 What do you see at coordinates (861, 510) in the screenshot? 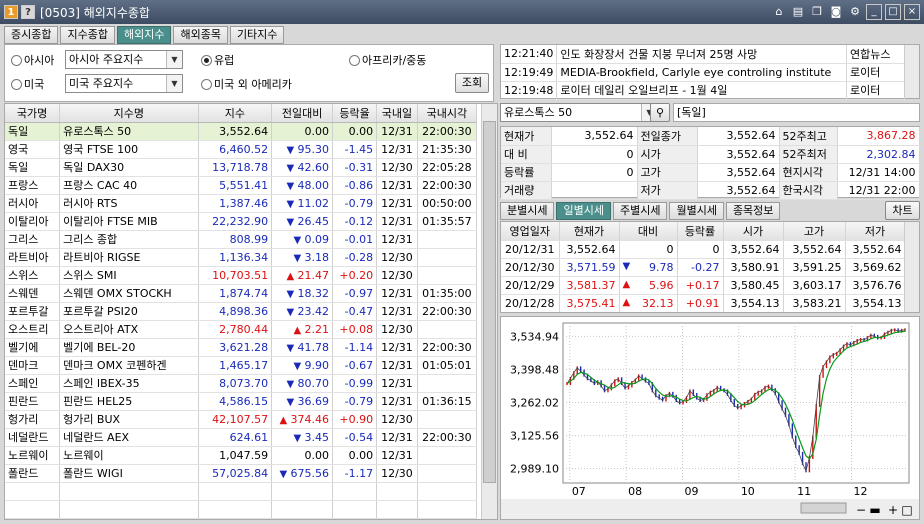
I see `zoom-out-icon: −` at bounding box center [861, 510].